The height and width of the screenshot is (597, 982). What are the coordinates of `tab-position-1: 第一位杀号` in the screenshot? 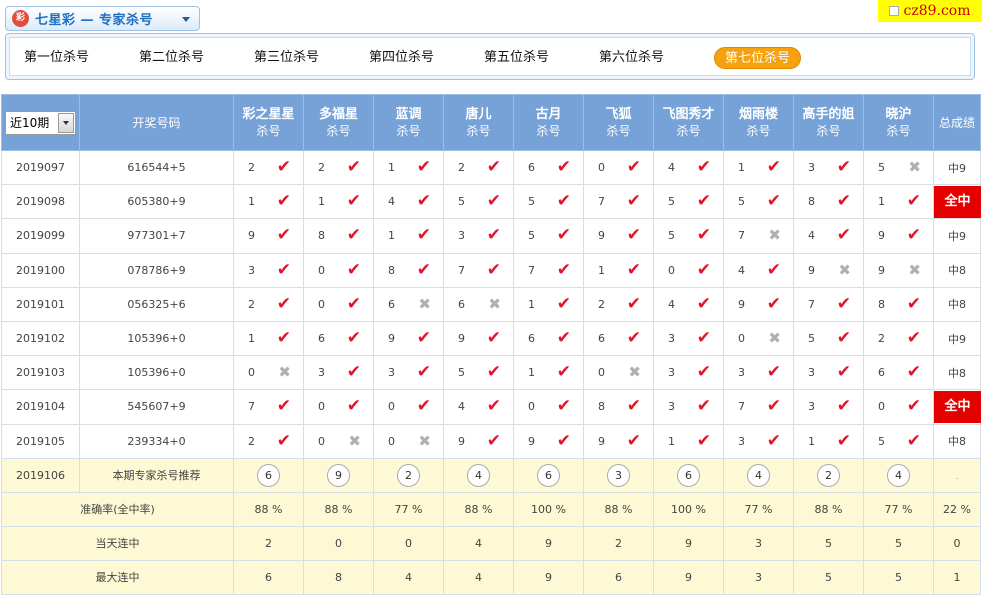 It's located at (56, 58).